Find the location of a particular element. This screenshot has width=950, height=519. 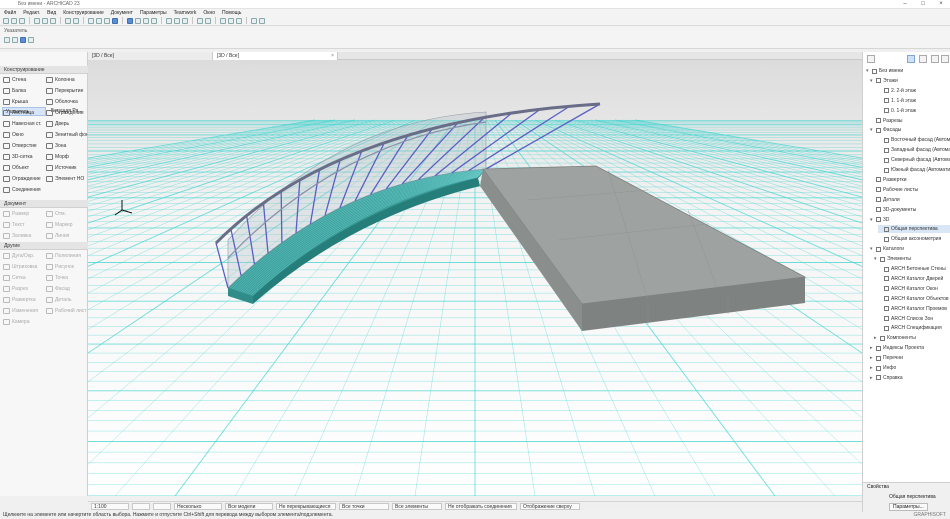

navigator-item: ▸ Инфо is located at coordinates (883, 368).